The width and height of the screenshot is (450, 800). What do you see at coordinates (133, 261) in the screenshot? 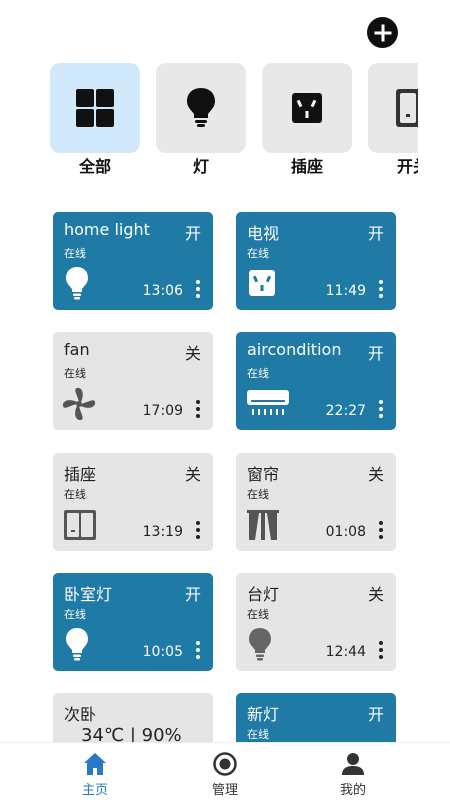
I see `device-card-home-light: home light 开 在线 13:06` at bounding box center [133, 261].